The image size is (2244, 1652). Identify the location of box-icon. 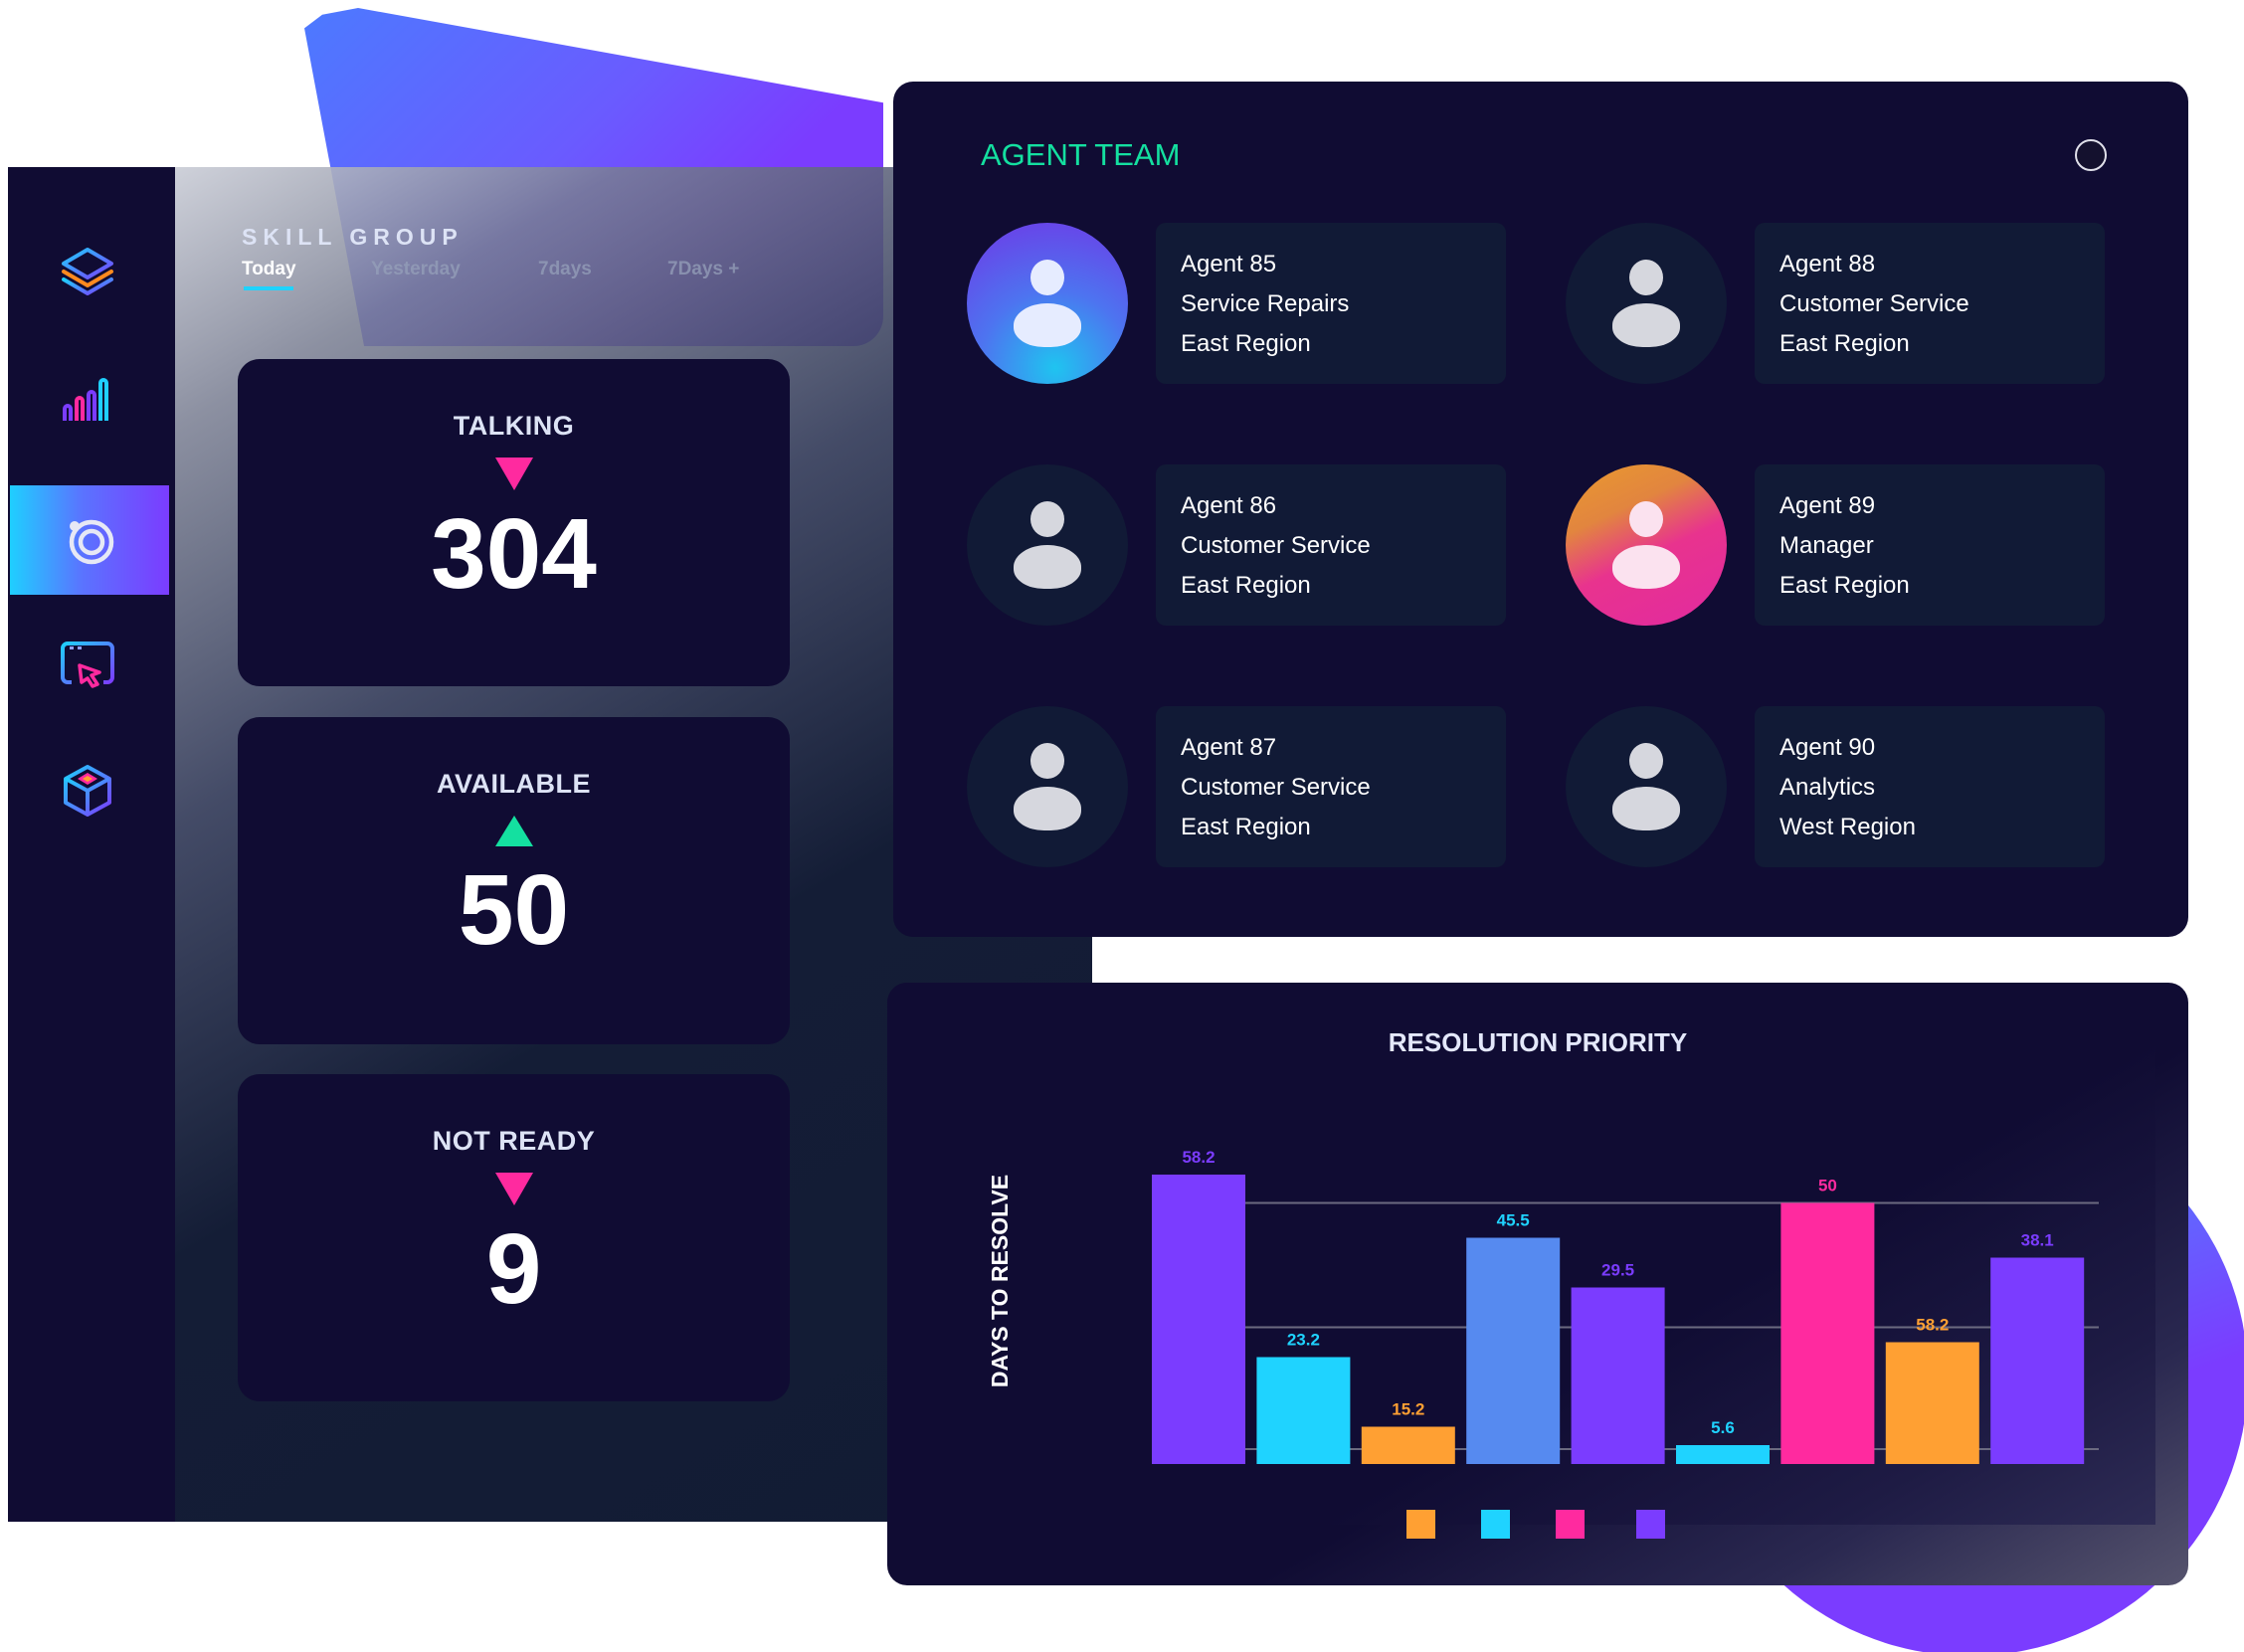
(87, 791).